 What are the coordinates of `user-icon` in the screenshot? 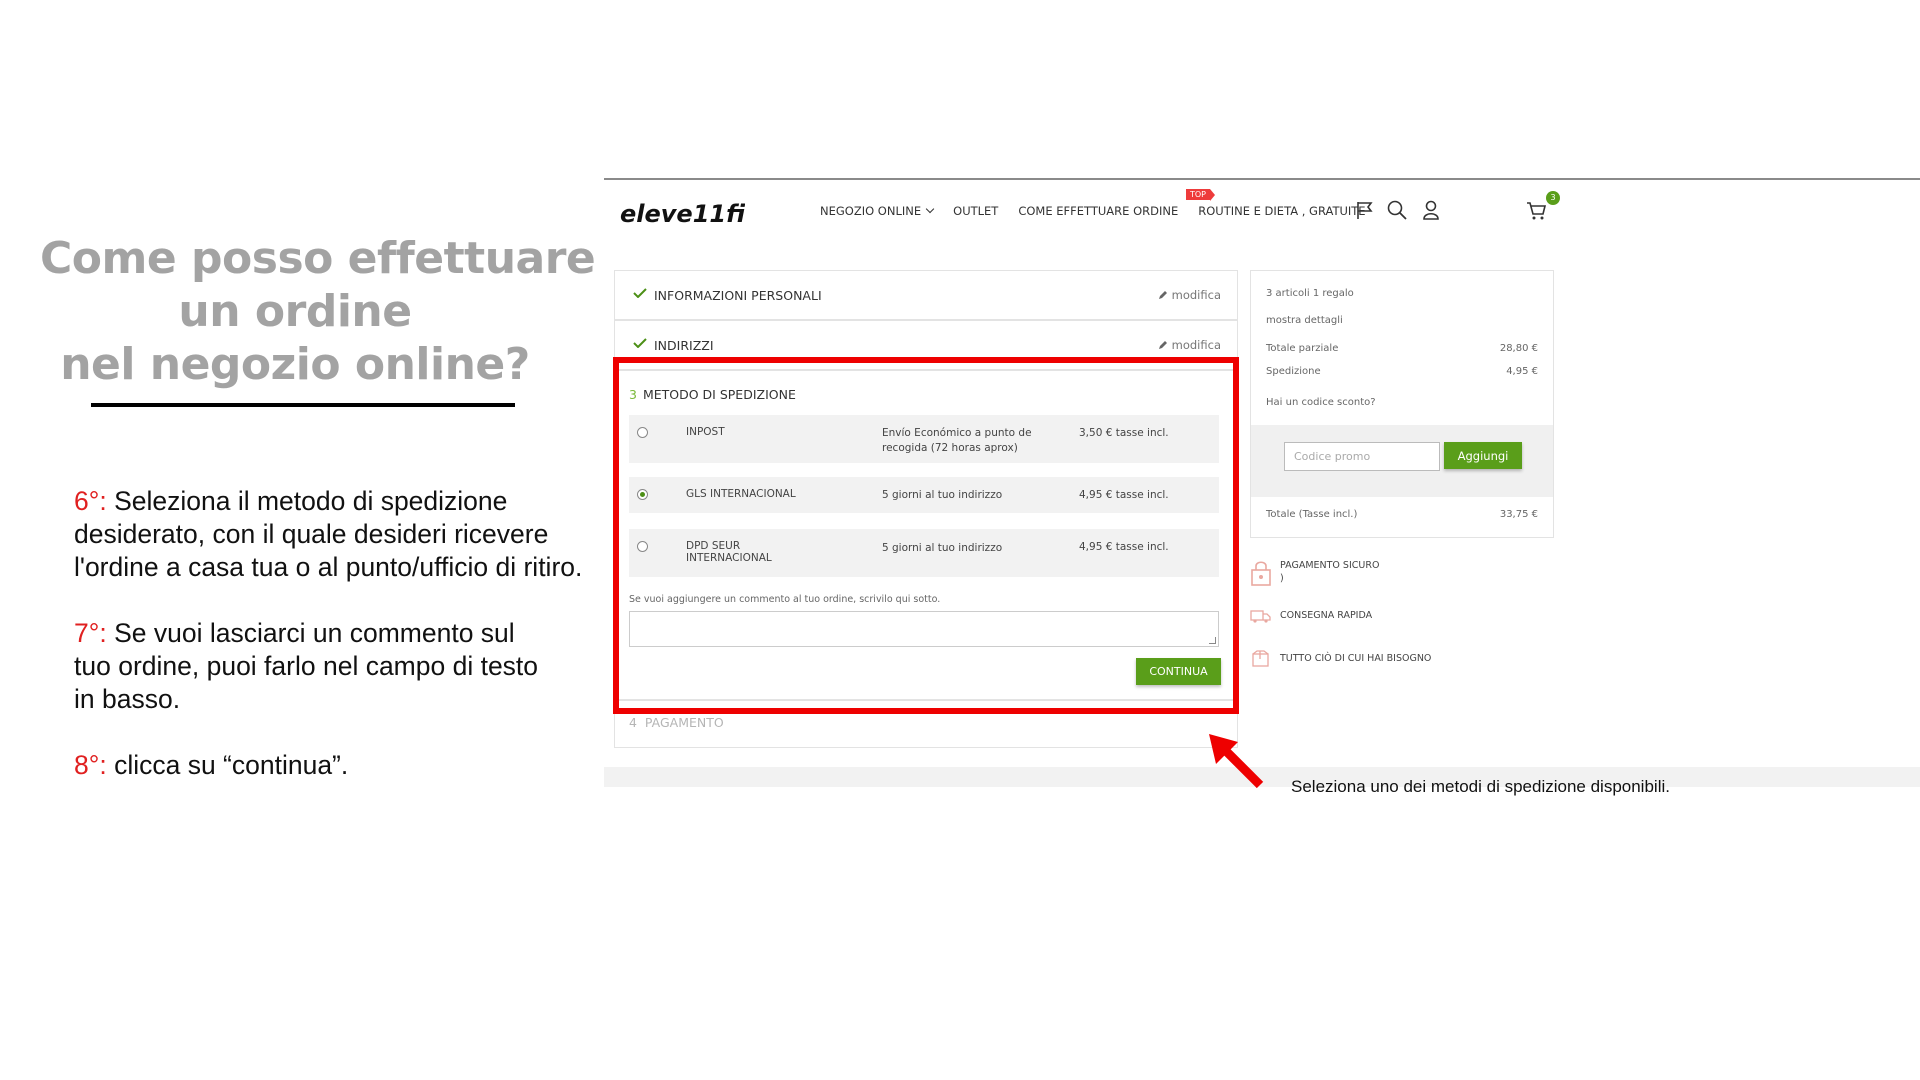 It's located at (1431, 210).